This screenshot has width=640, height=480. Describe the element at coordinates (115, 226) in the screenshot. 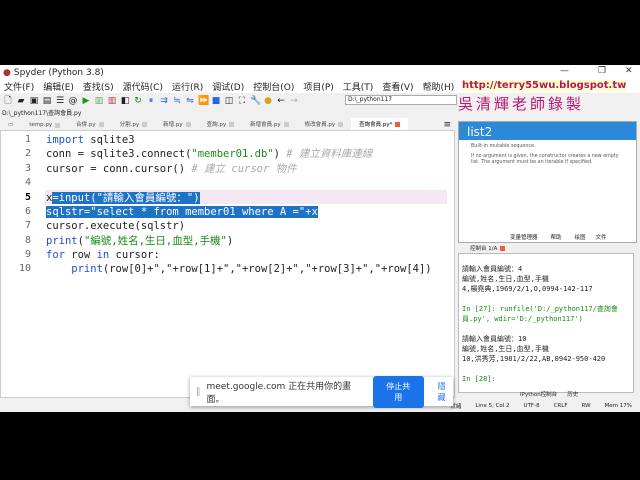

I see `code-line: cursor.execute(sqlstr)` at that location.